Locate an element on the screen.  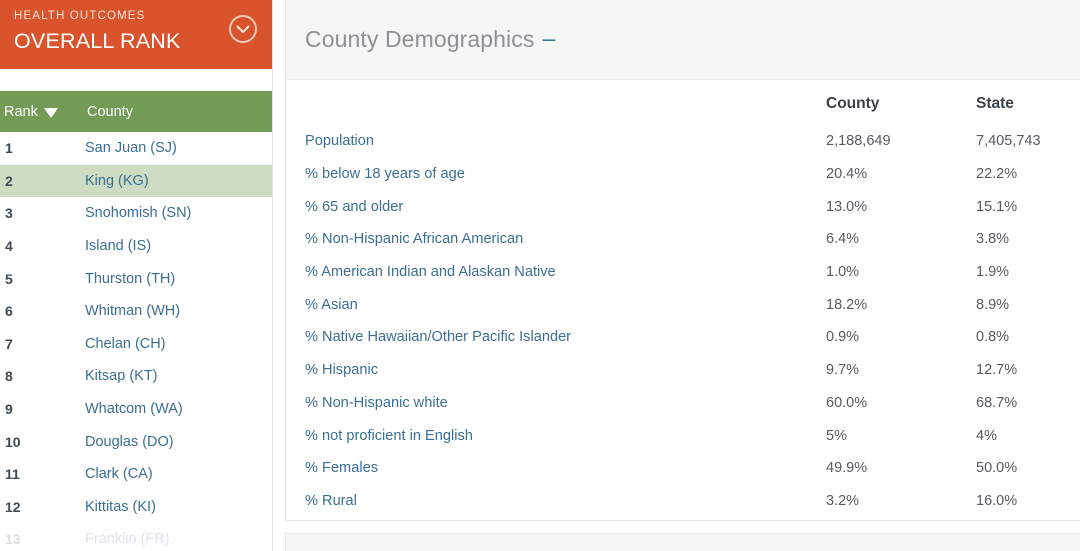
rank-row: 8 Kitsap (KT) is located at coordinates (136, 376).